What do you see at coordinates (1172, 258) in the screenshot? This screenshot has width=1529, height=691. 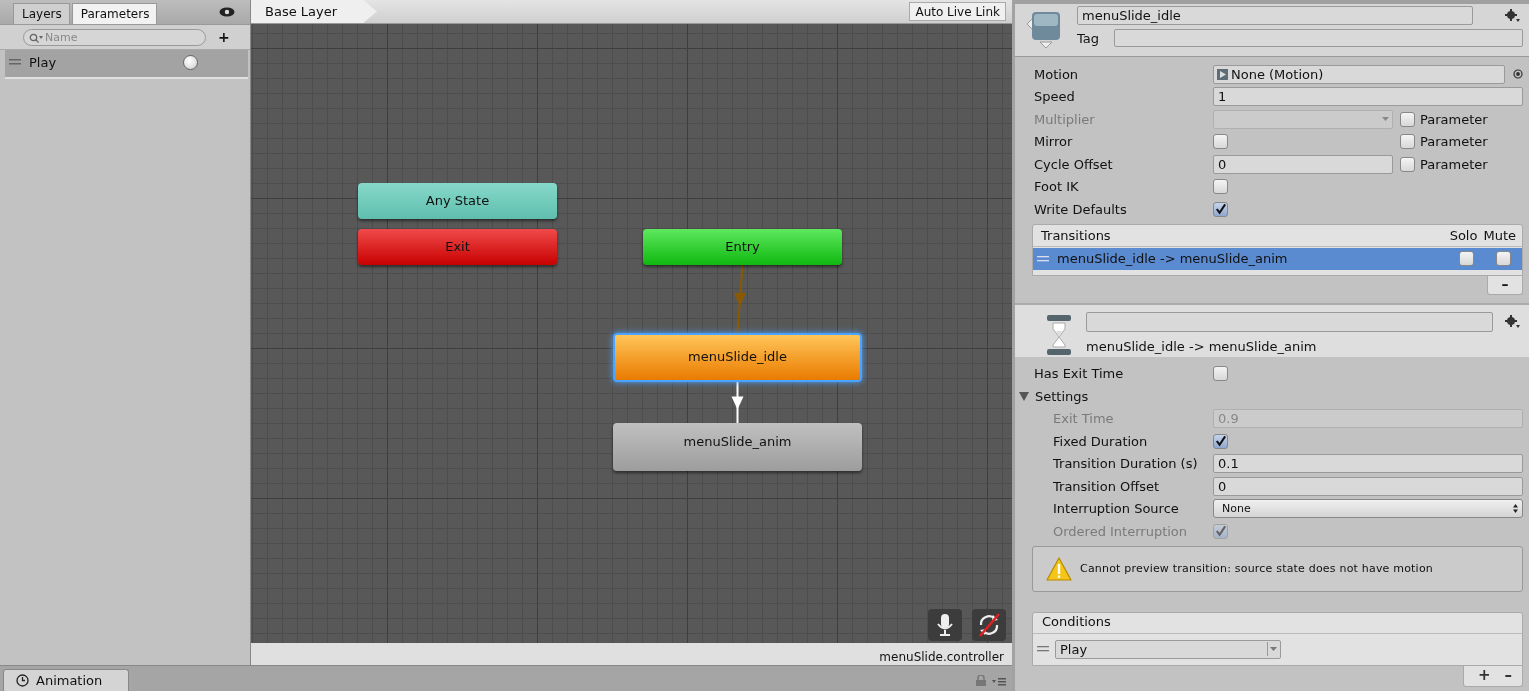 I see `transition-label: menuSlide_idle -> menuSlide_anim` at bounding box center [1172, 258].